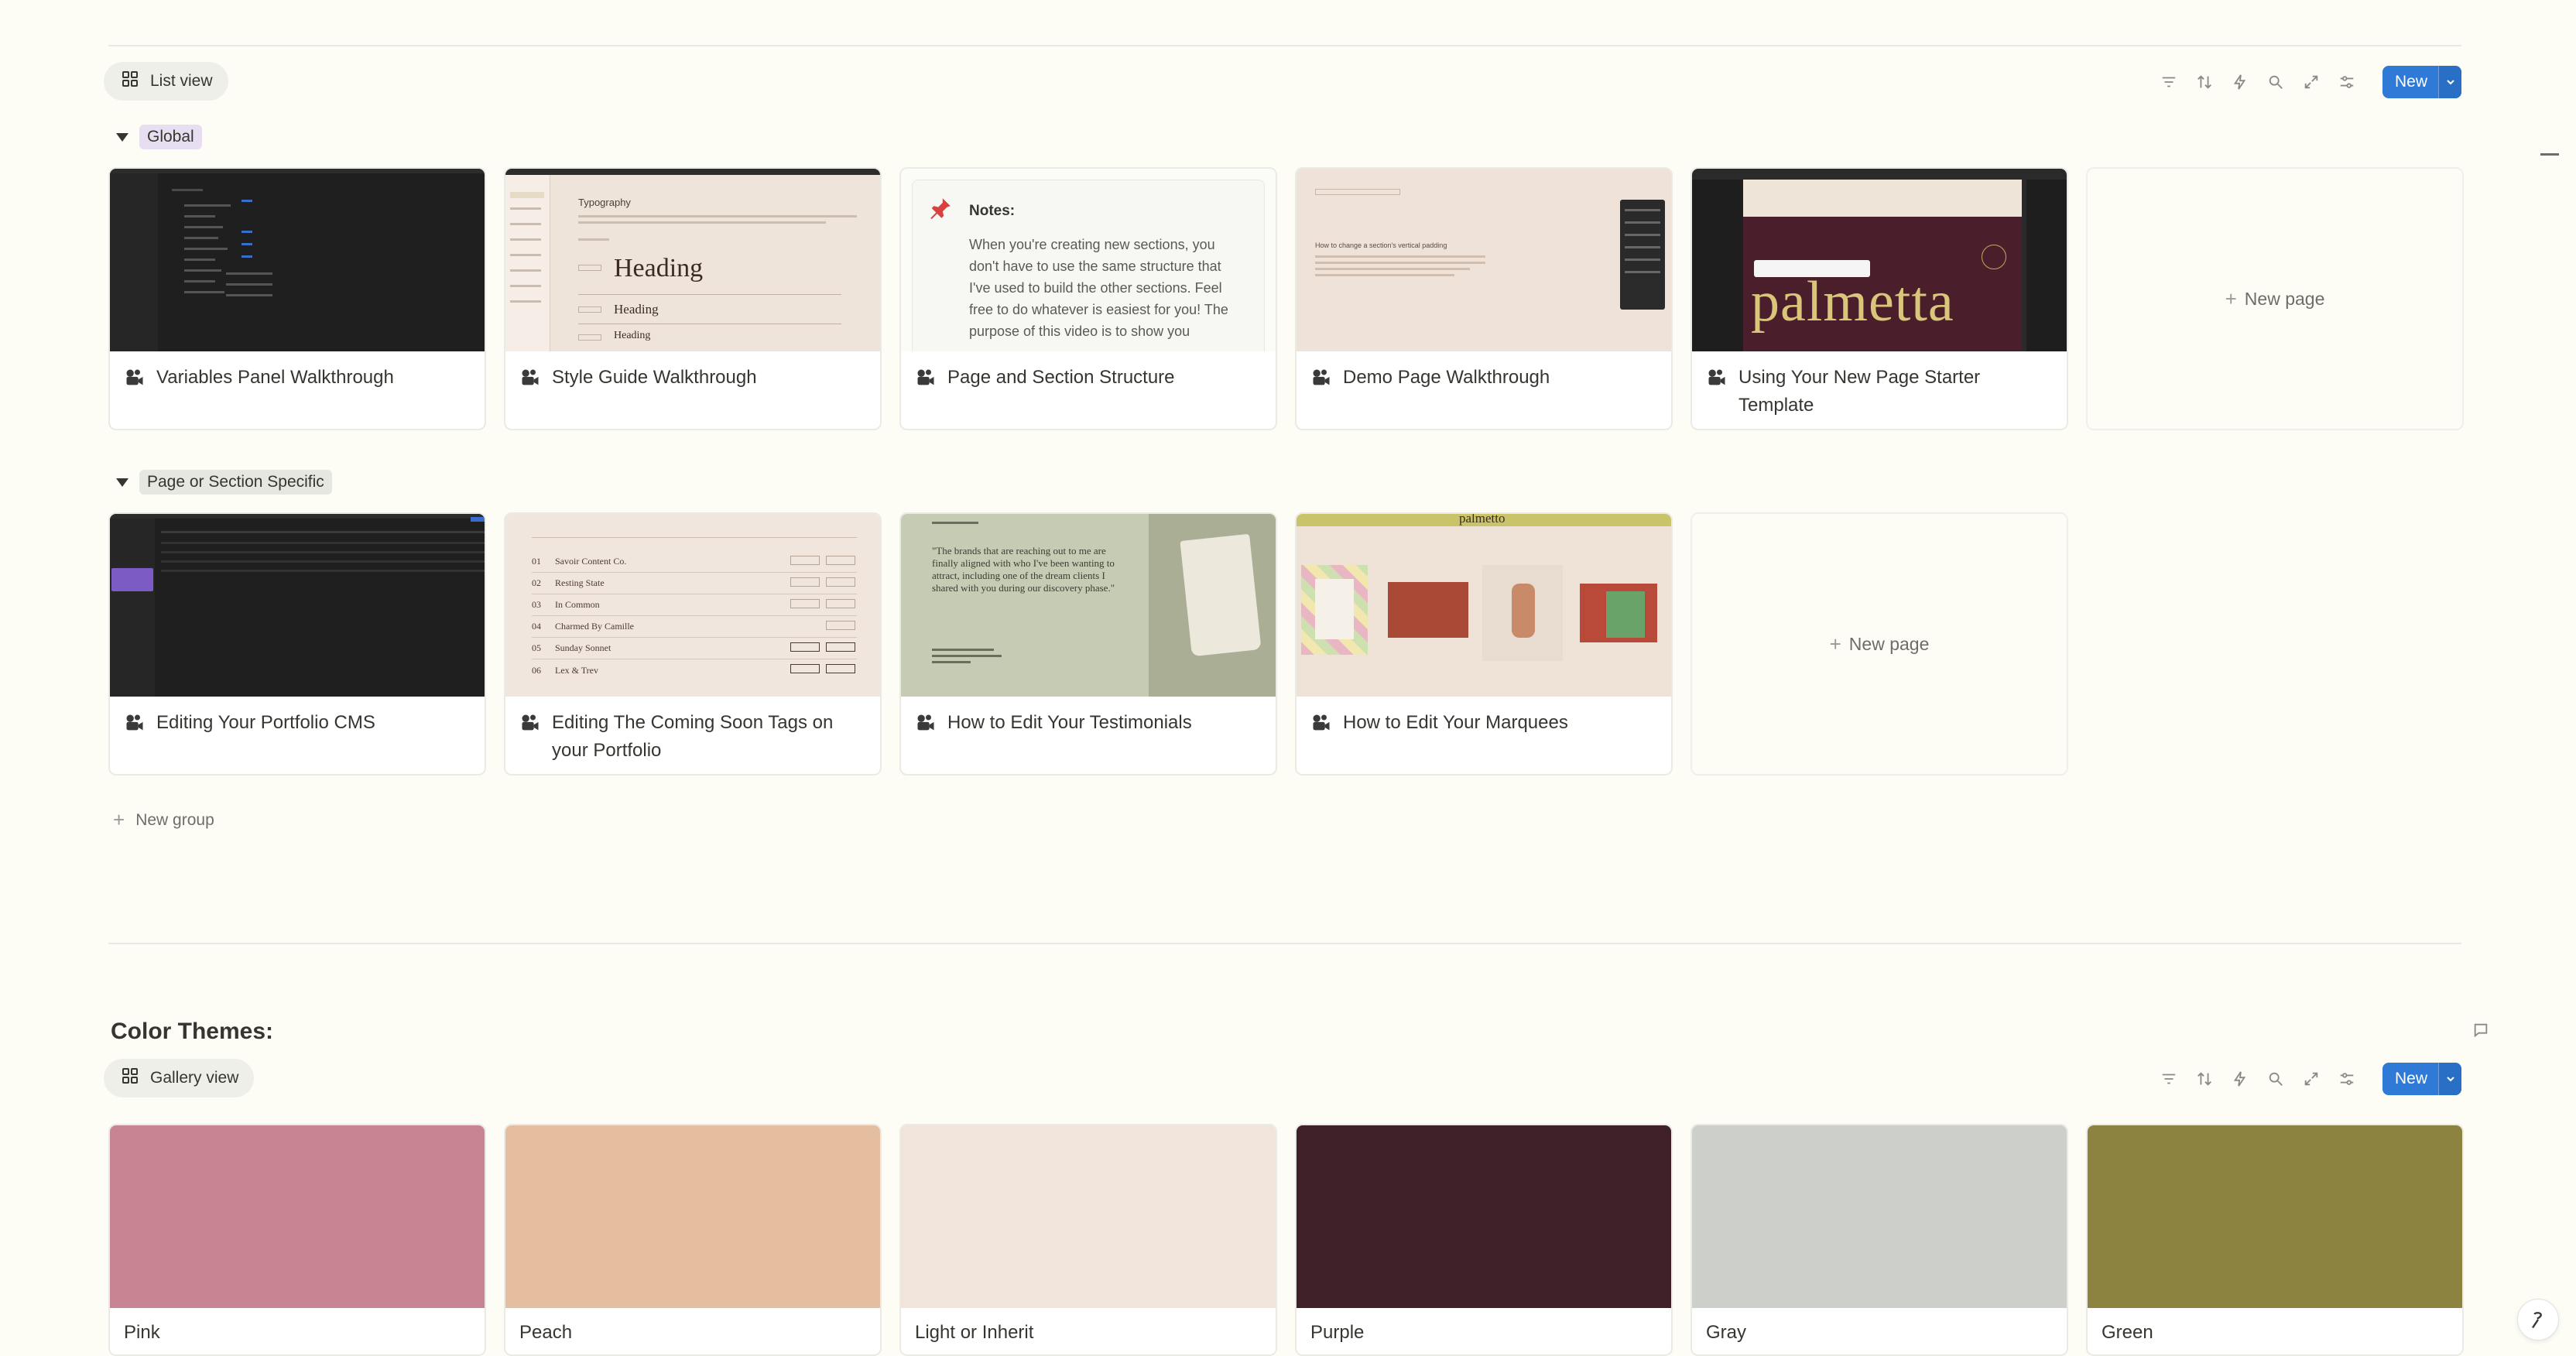 This screenshot has width=2576, height=1356. What do you see at coordinates (275, 377) in the screenshot?
I see `card-title: Variables Panel Walkthrough` at bounding box center [275, 377].